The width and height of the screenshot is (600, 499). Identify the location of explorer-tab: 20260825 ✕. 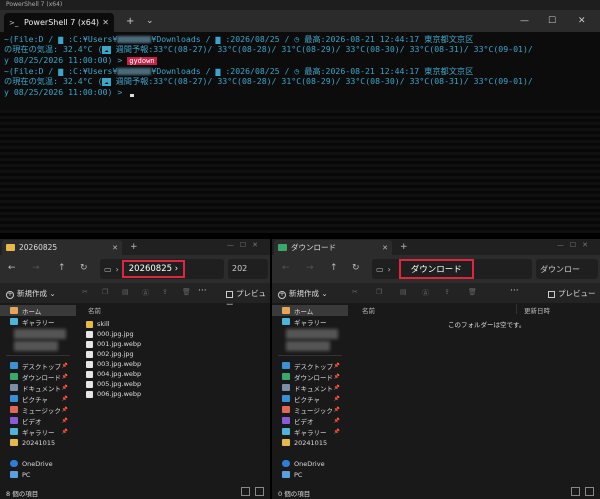
(62, 247).